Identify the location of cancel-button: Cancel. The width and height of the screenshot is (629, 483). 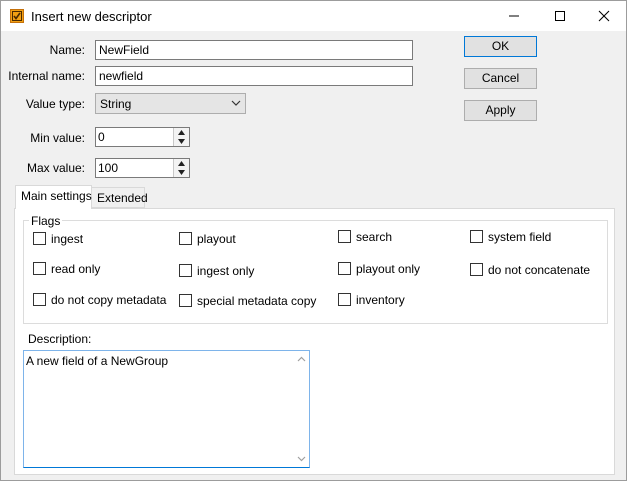
(500, 78).